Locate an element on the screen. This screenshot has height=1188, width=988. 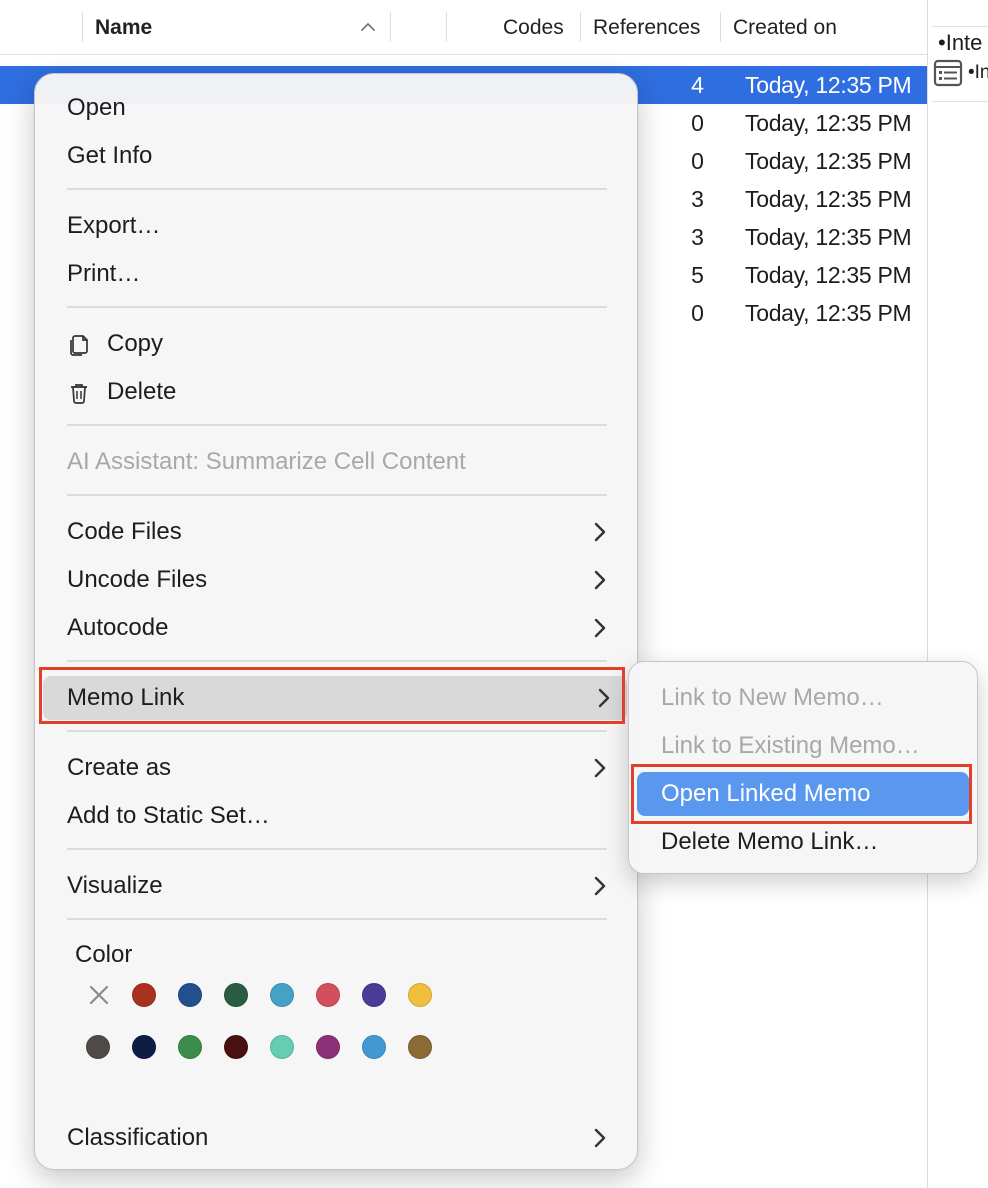
menu-item-uncode-files: Uncode Files is located at coordinates (337, 580).